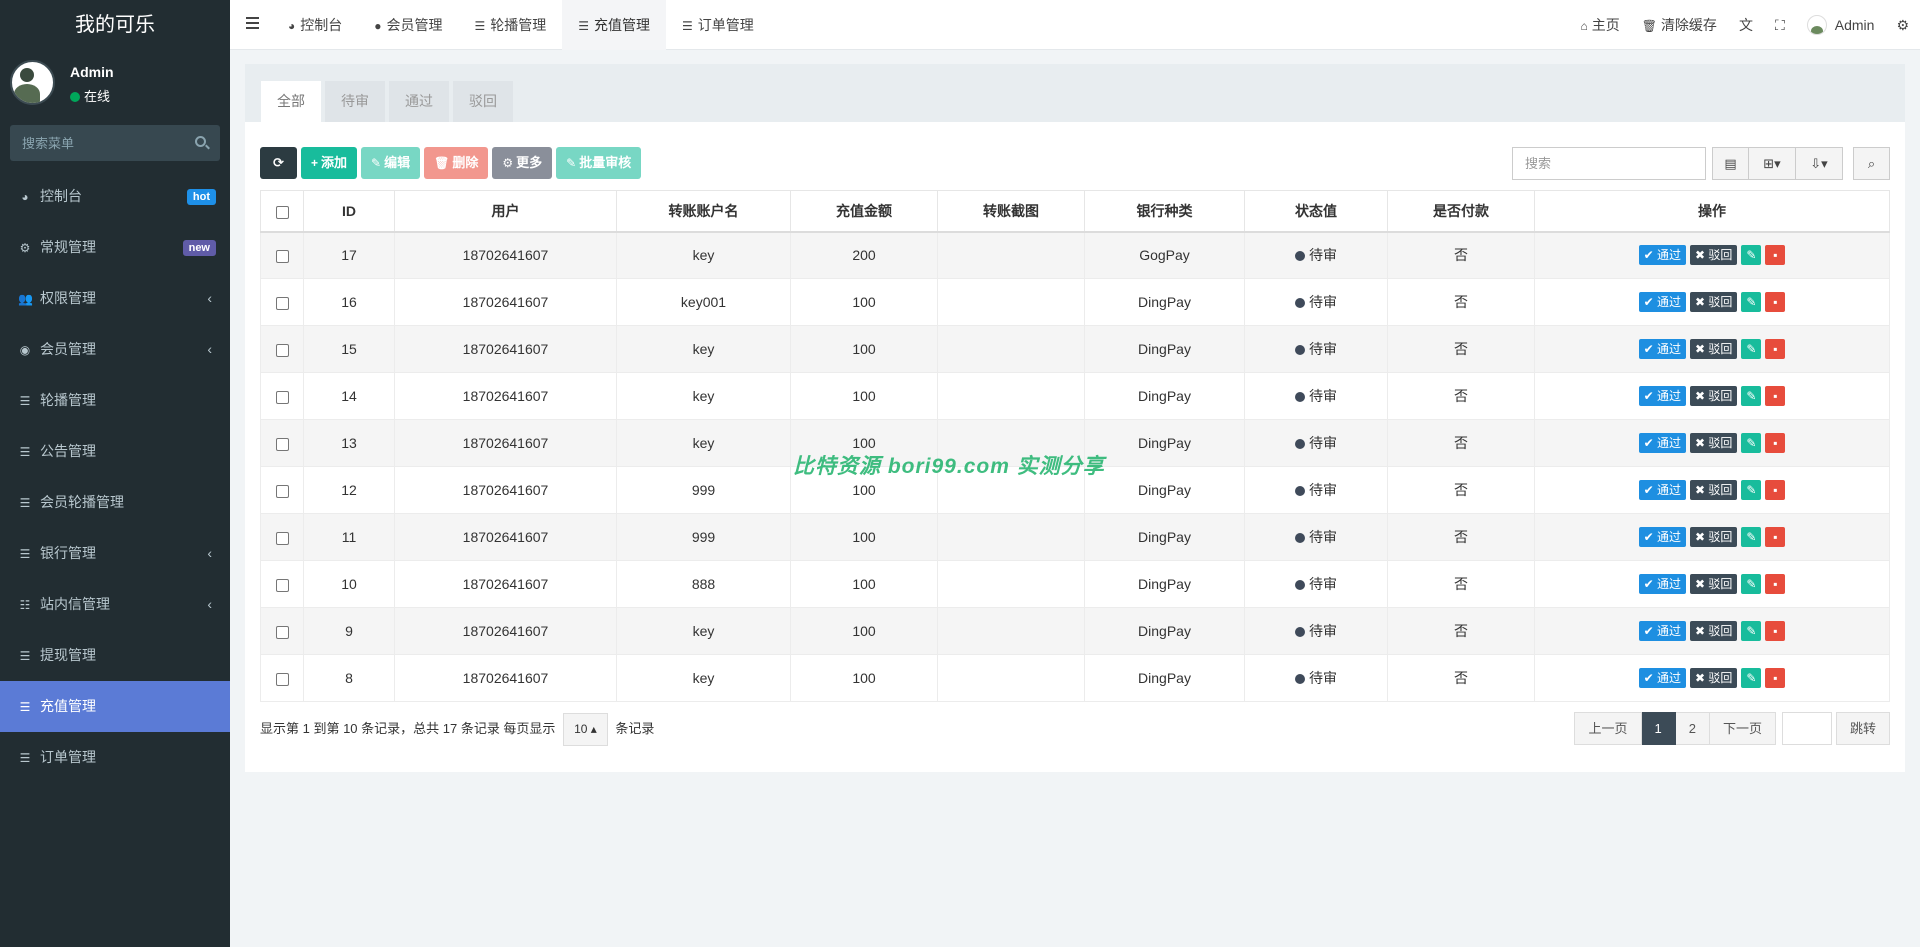  Describe the element at coordinates (1599, 25) in the screenshot. I see `home-link: ⌂ 主页` at that location.